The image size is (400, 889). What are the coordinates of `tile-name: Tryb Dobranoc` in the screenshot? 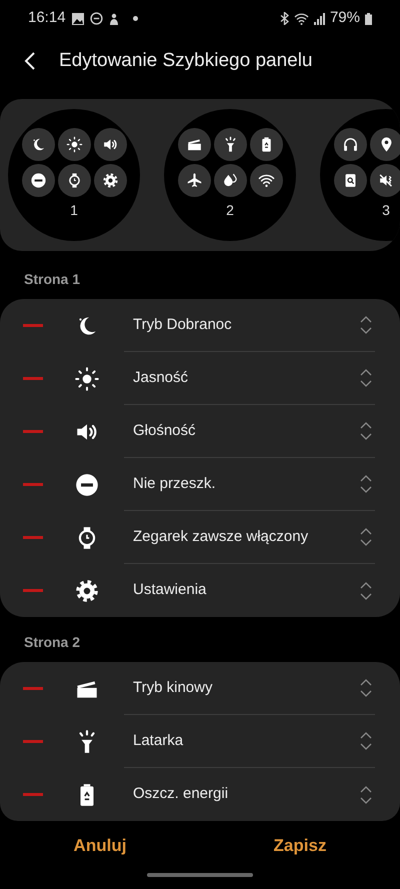 It's located at (183, 324).